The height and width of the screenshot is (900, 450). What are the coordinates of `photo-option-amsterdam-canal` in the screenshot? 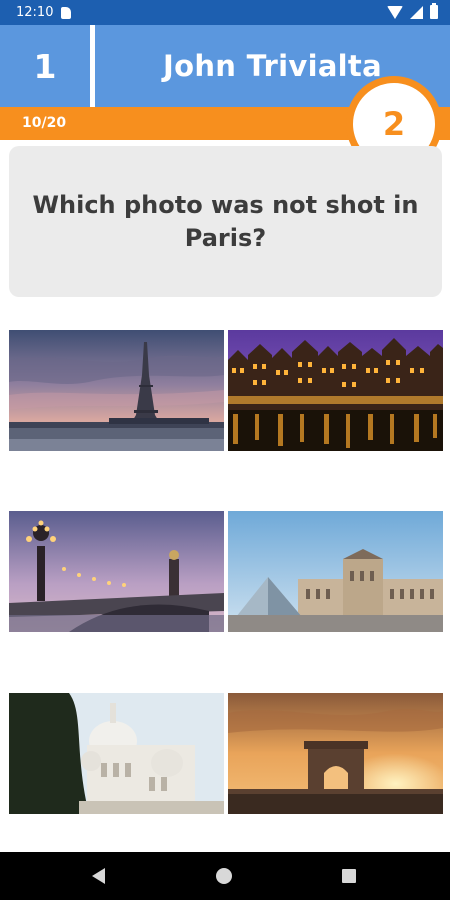 It's located at (335, 390).